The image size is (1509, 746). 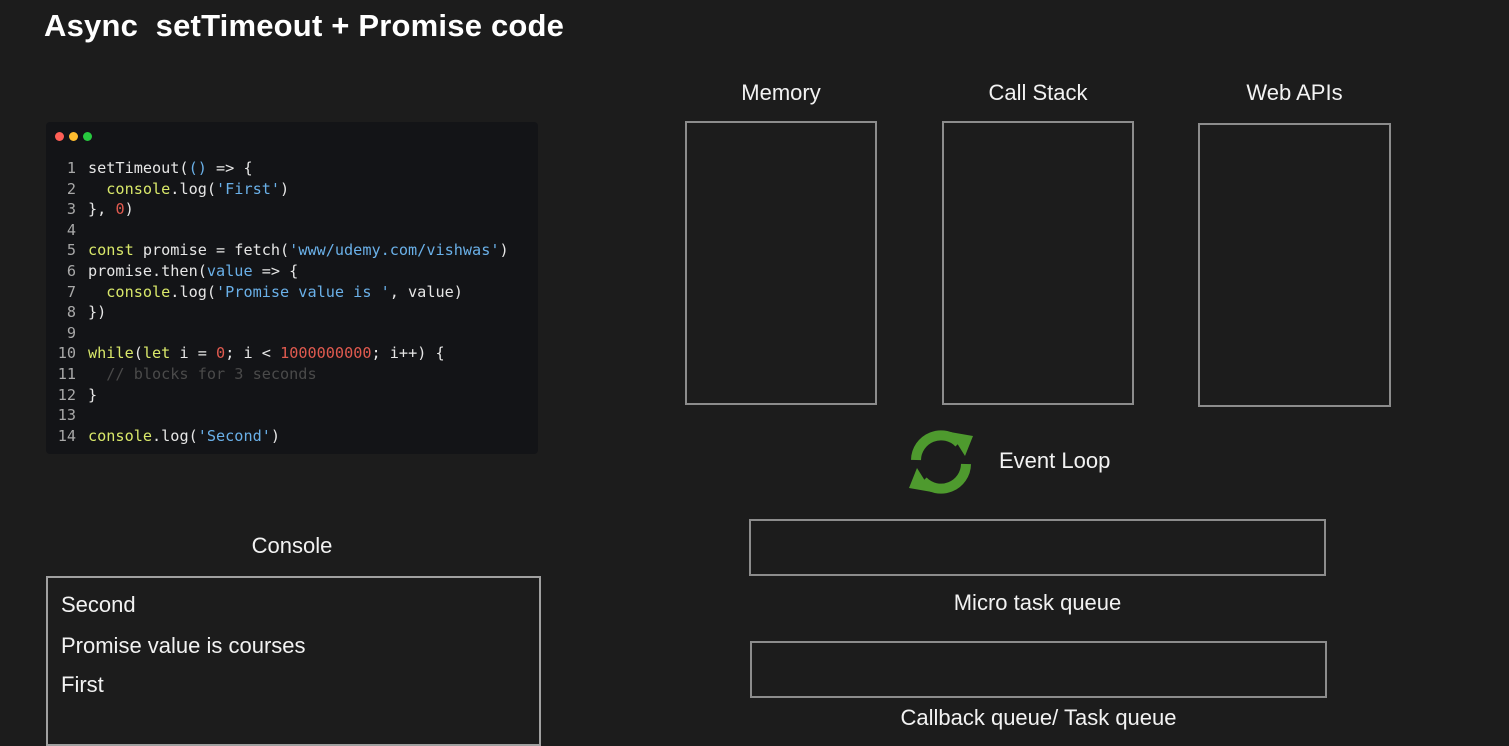 I want to click on code-token: 'www/udemy.com/vishwas', so click(x=394, y=250).